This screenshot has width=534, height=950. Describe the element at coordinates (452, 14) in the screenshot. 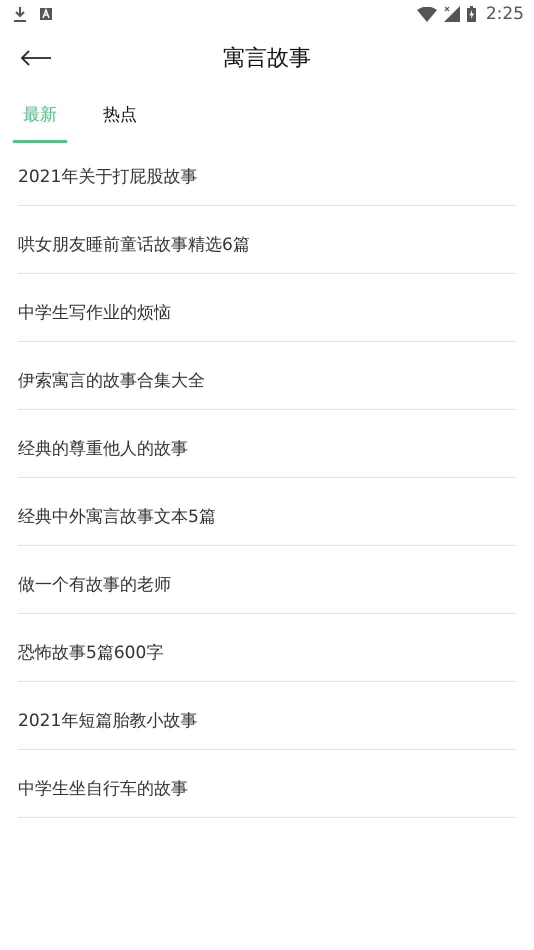

I see `signal-icon` at that location.